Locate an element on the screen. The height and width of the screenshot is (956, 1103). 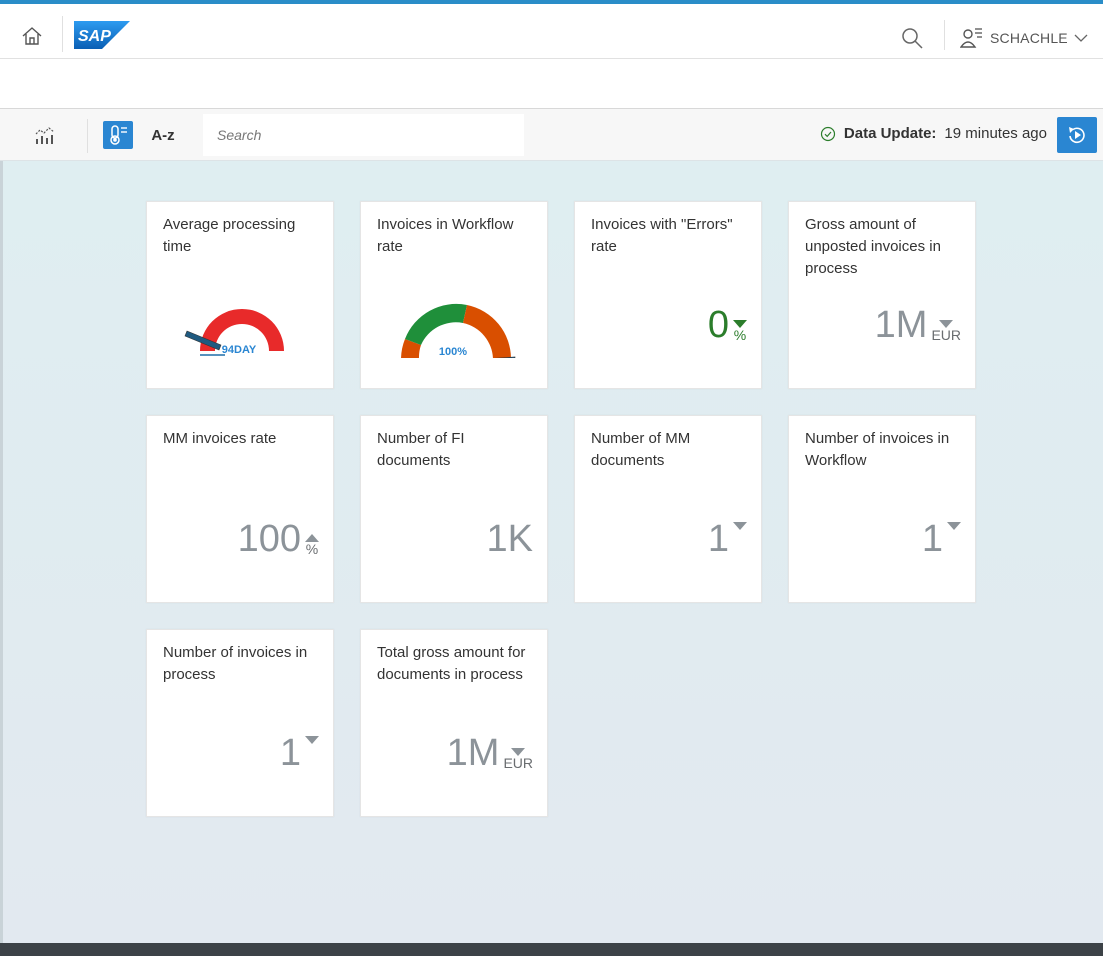
data-update-label: Data Update: is located at coordinates (890, 133).